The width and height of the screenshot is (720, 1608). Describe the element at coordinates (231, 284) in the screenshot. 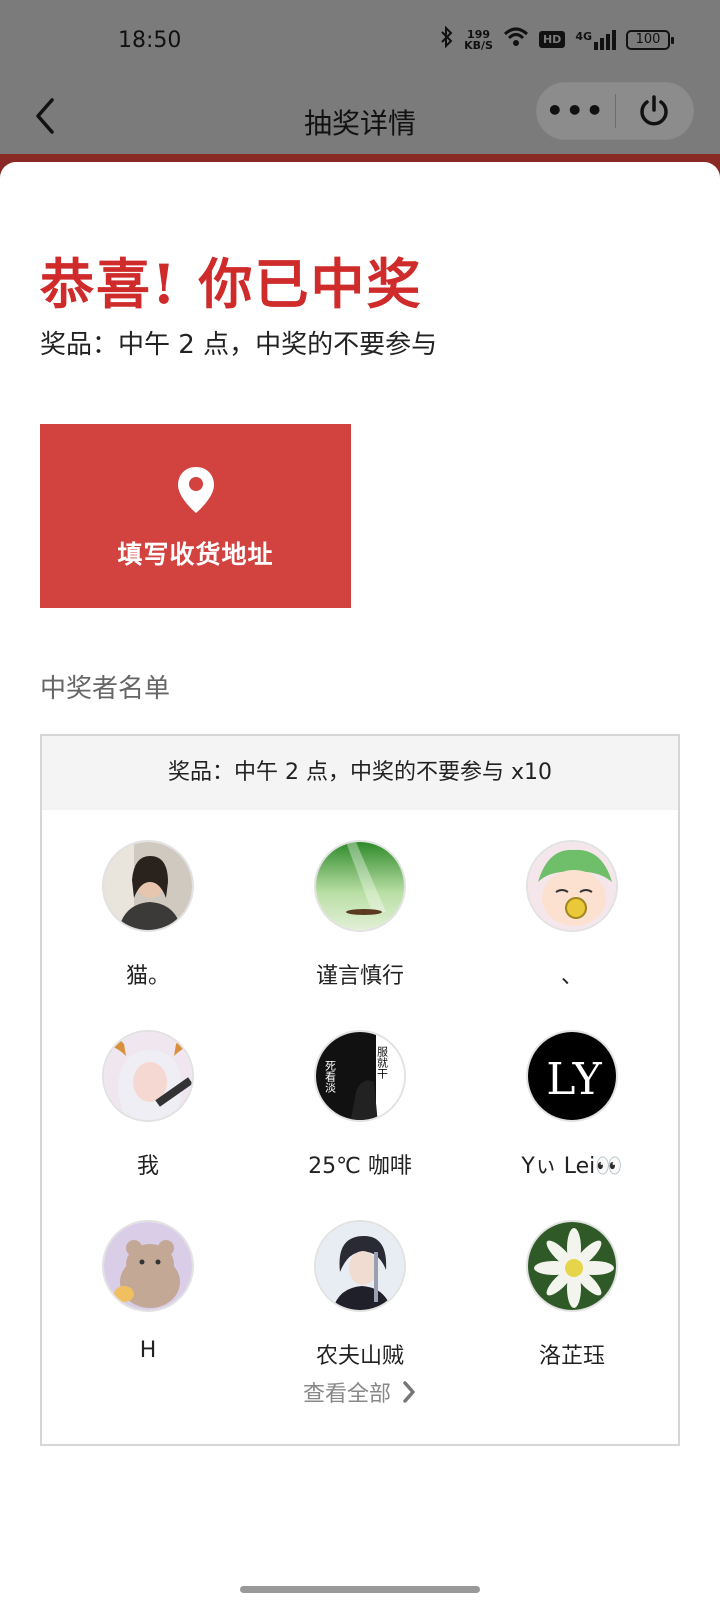

I see `congrats-title: 恭喜! 你已中奖` at that location.